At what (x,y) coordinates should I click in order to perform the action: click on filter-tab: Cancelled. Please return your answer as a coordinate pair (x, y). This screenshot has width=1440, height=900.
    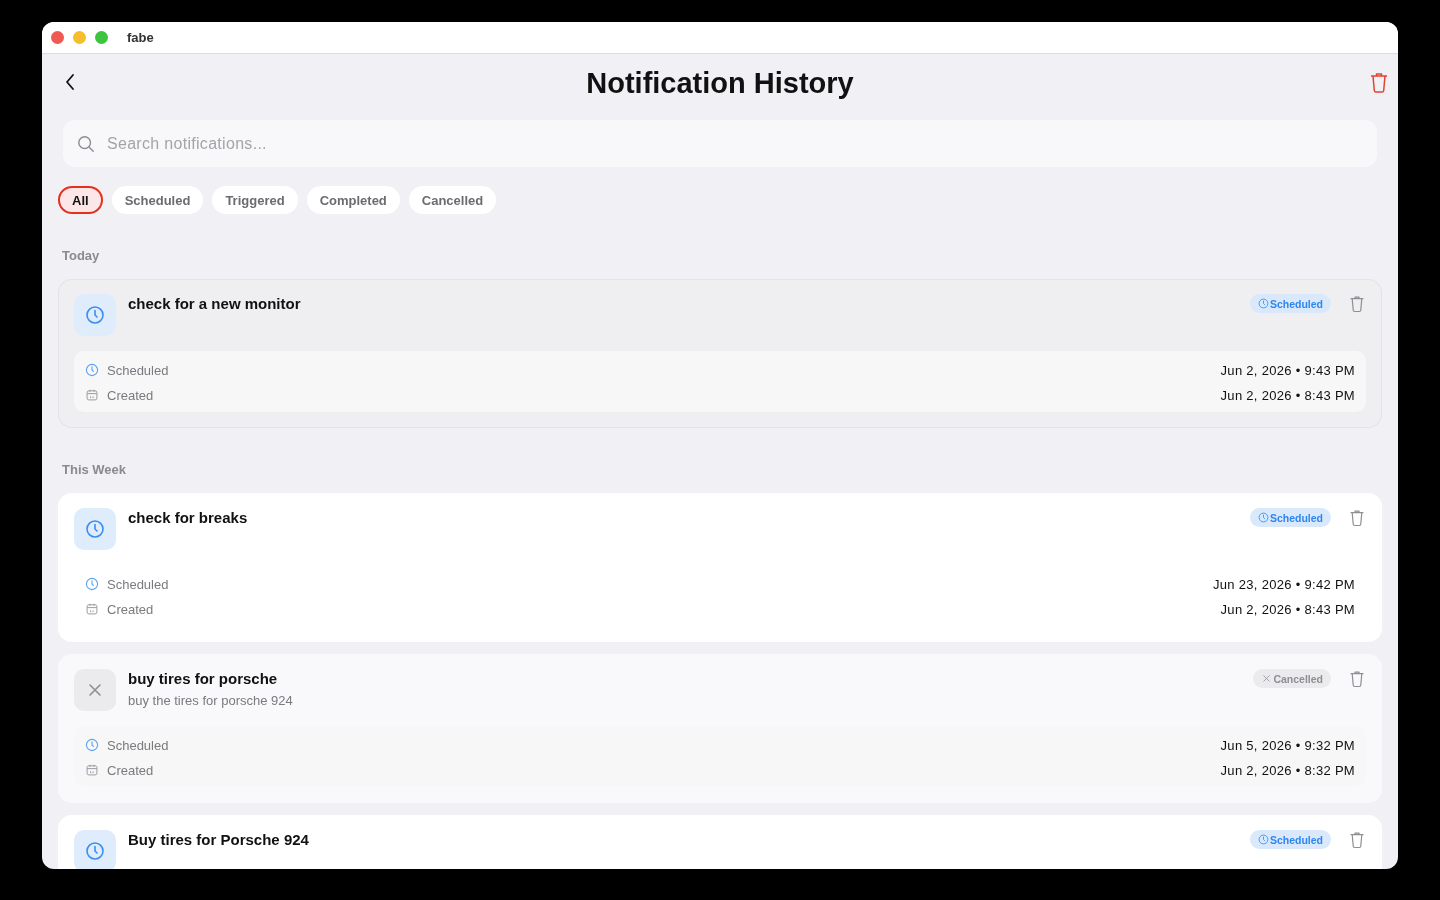
    Looking at the image, I should click on (452, 200).